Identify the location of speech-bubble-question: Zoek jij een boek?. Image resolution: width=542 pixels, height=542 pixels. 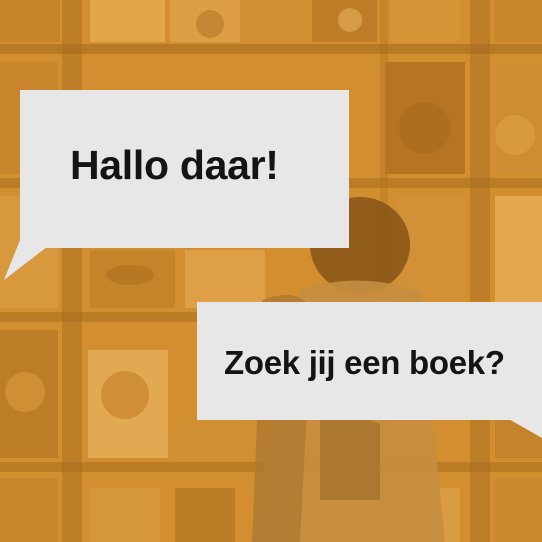
(369, 361).